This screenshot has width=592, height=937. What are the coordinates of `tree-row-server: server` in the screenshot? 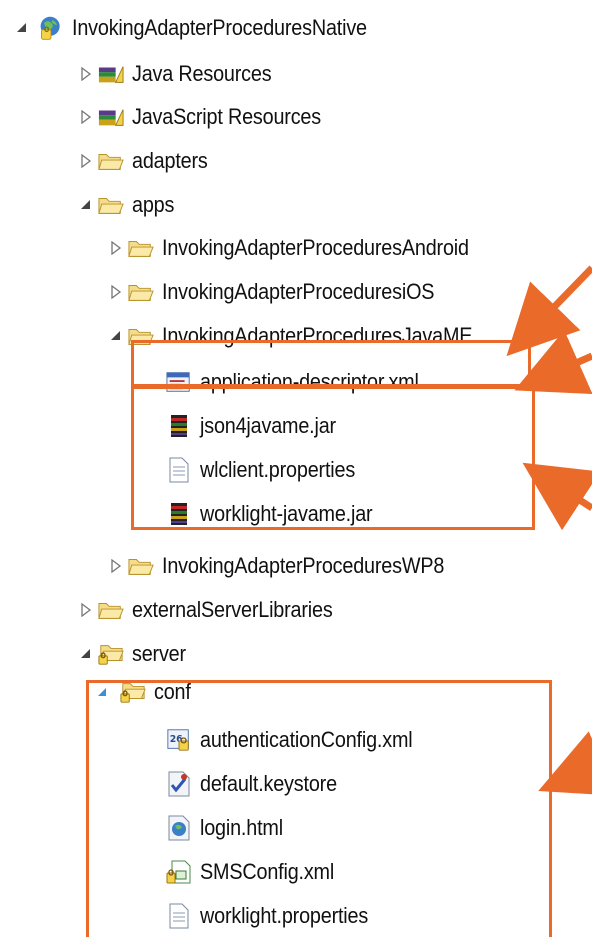 It's located at (96, 654).